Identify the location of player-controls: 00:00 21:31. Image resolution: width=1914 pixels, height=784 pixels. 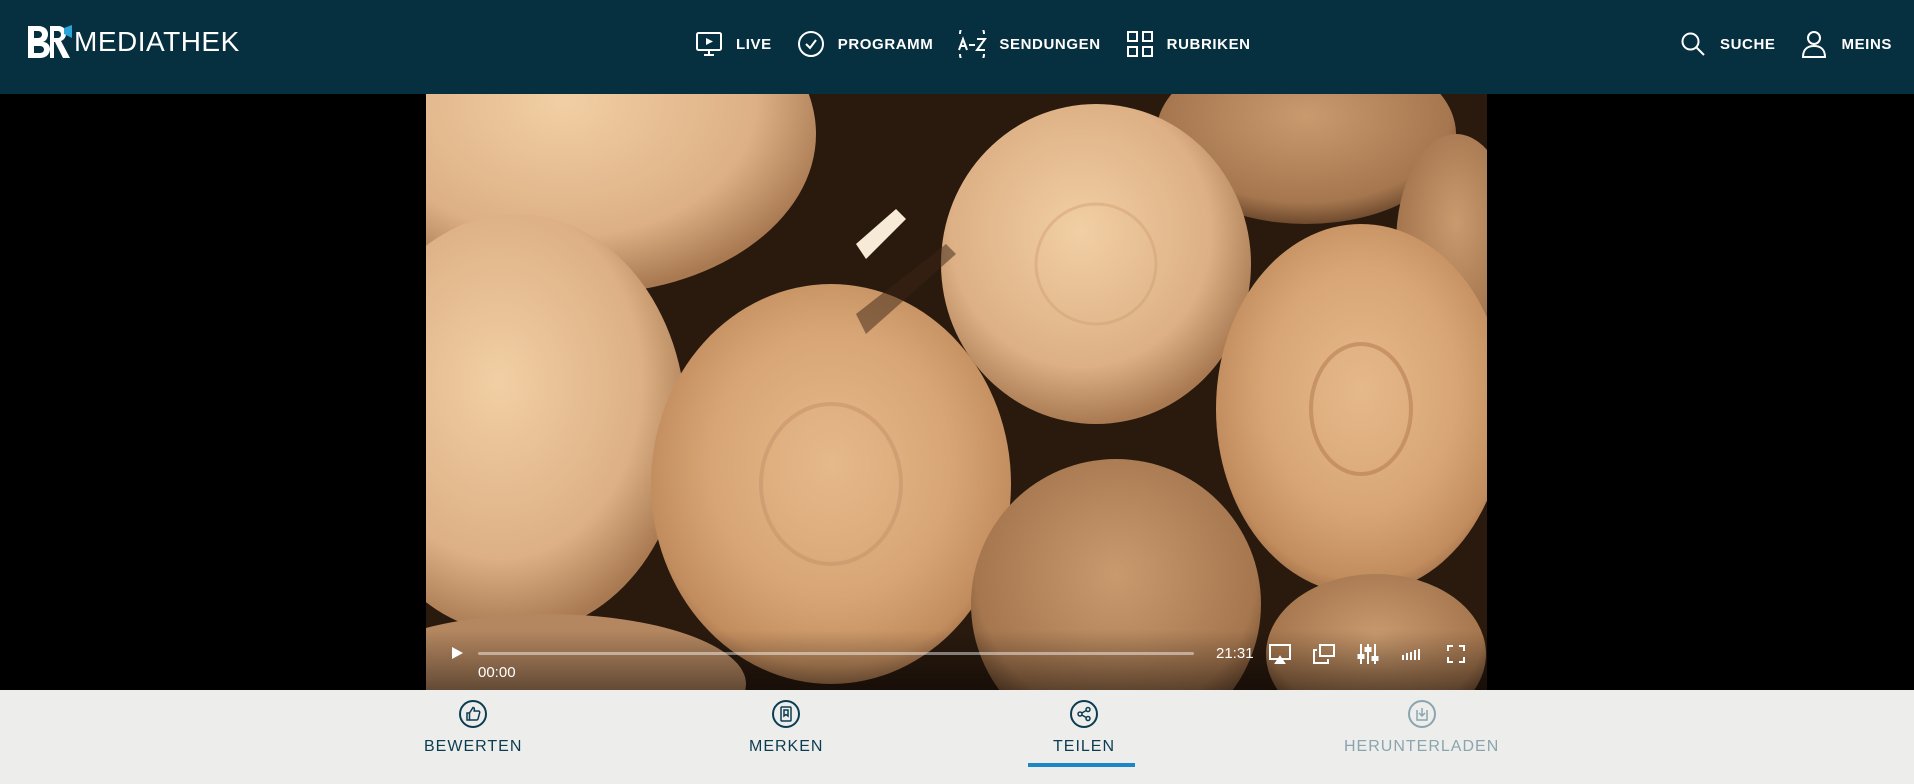
(956, 660).